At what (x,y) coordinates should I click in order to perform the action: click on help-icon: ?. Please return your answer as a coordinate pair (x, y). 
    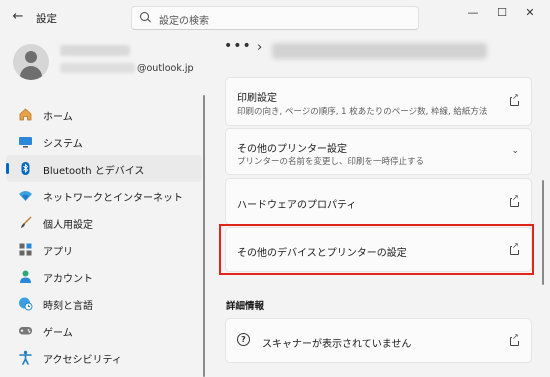
    Looking at the image, I should click on (243, 339).